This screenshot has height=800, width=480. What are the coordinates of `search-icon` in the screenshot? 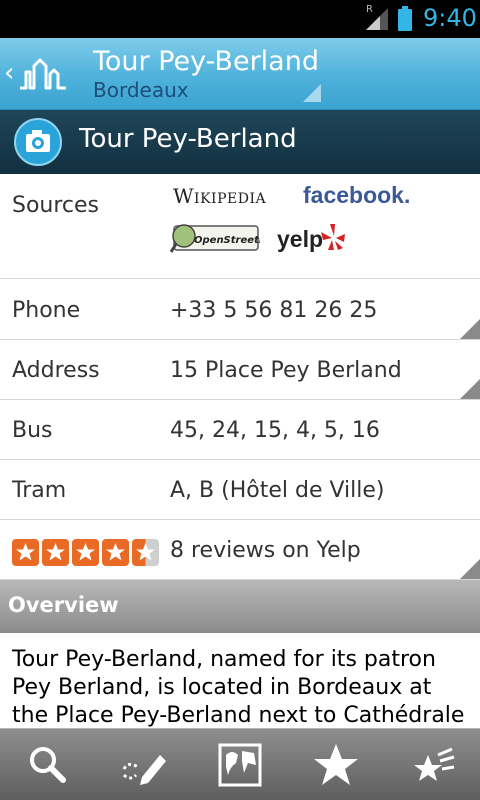 It's located at (48, 765).